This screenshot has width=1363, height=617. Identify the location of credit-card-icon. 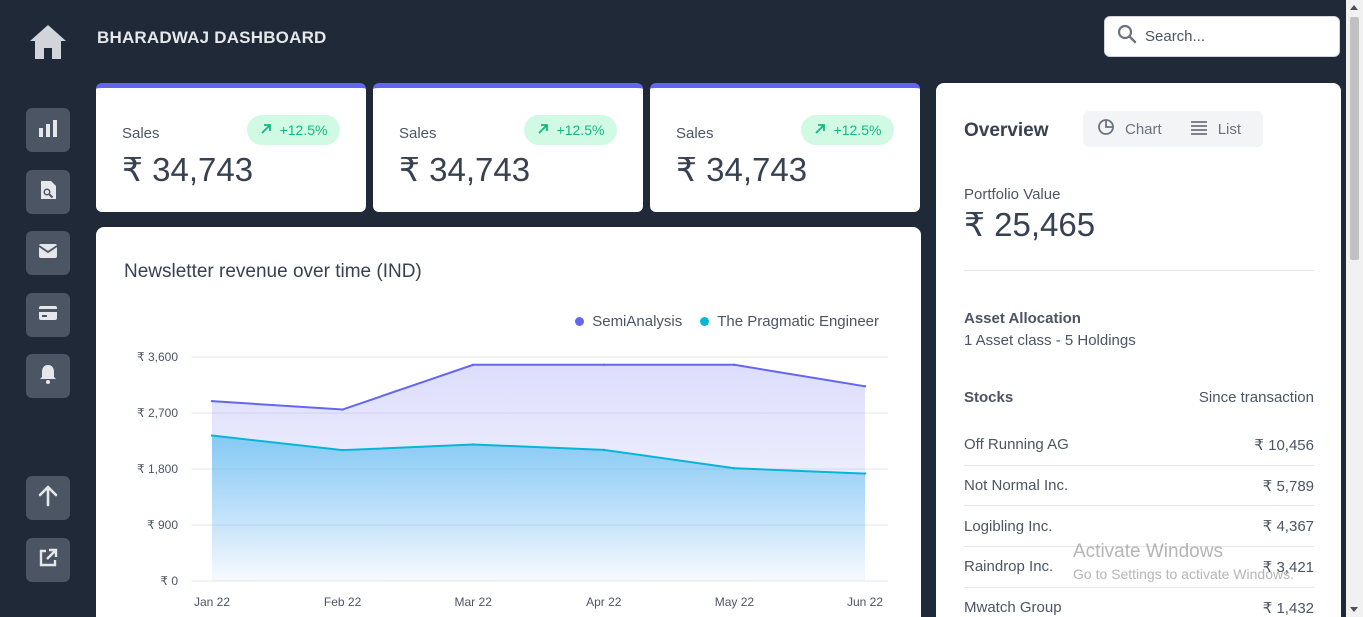
(48, 315).